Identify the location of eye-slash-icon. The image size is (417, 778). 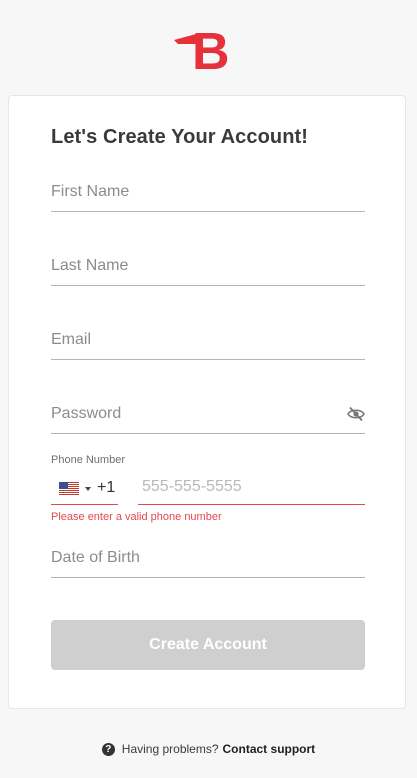
(356, 414).